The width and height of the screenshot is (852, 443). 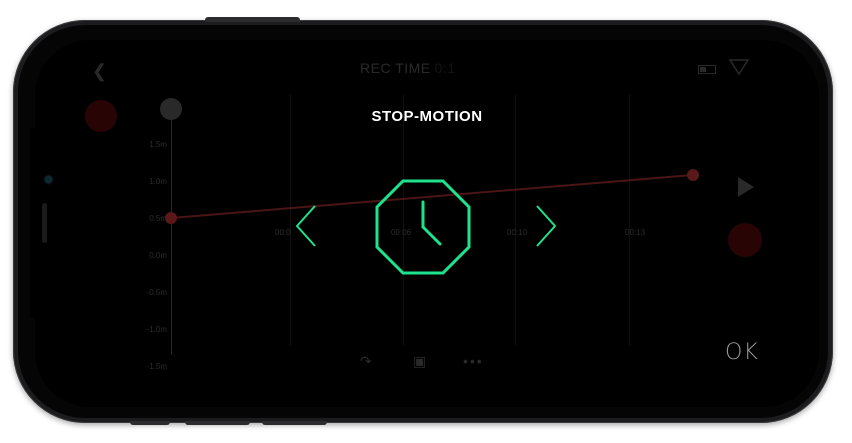 What do you see at coordinates (48, 179) in the screenshot?
I see `front-camera` at bounding box center [48, 179].